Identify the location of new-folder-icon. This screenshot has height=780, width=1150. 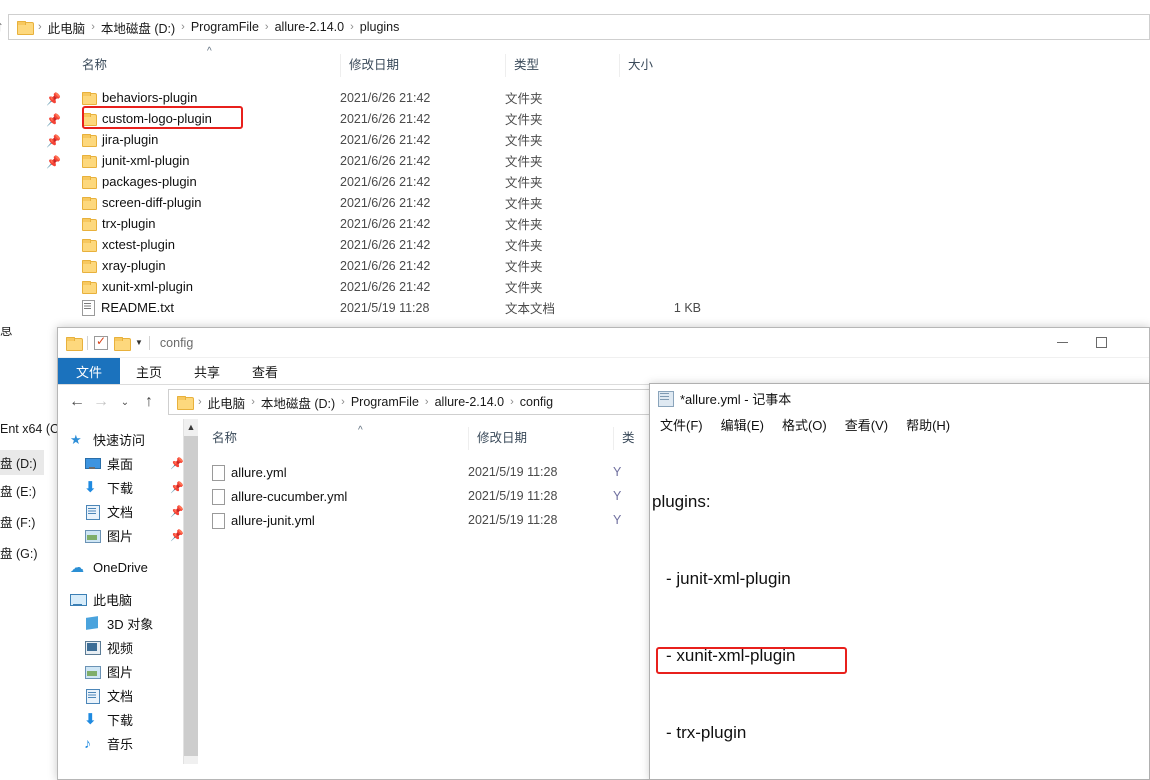
(122, 343).